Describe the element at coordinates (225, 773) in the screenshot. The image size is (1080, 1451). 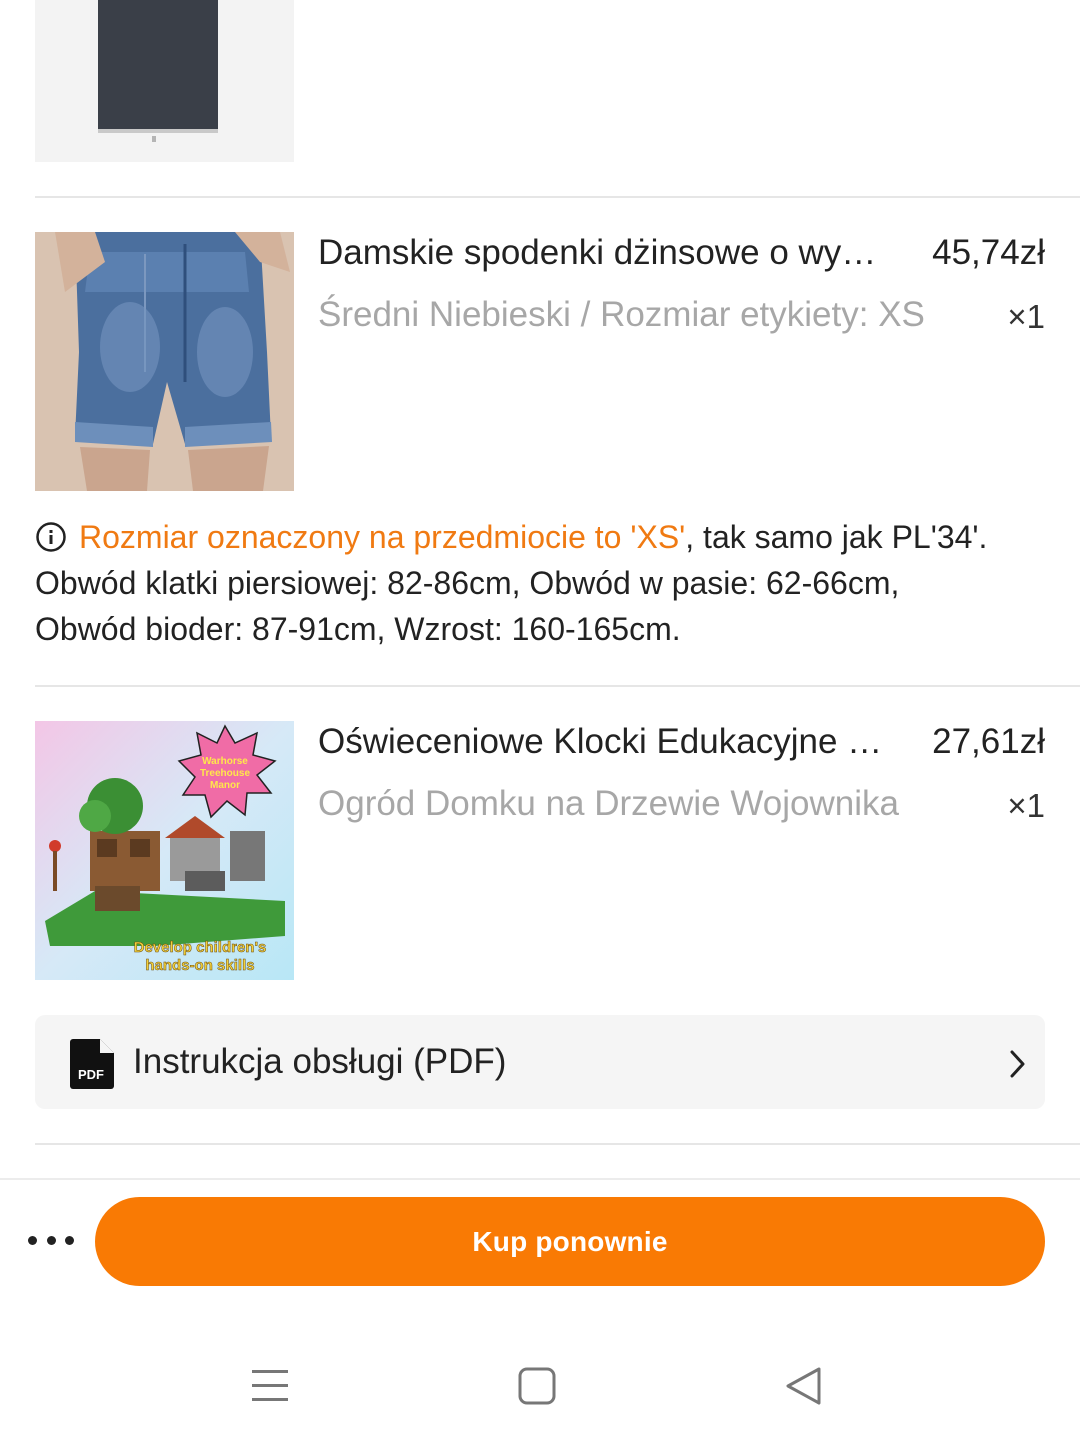
I see `badge-line-2: Treehouse` at that location.